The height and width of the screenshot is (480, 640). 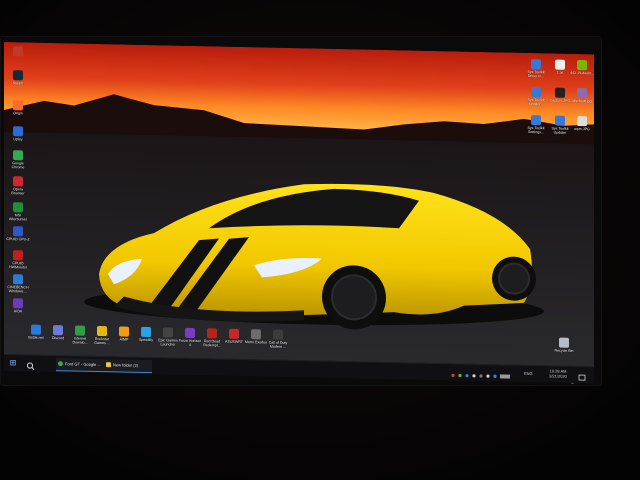 I want to click on cinebench-icon, so click(x=18, y=279).